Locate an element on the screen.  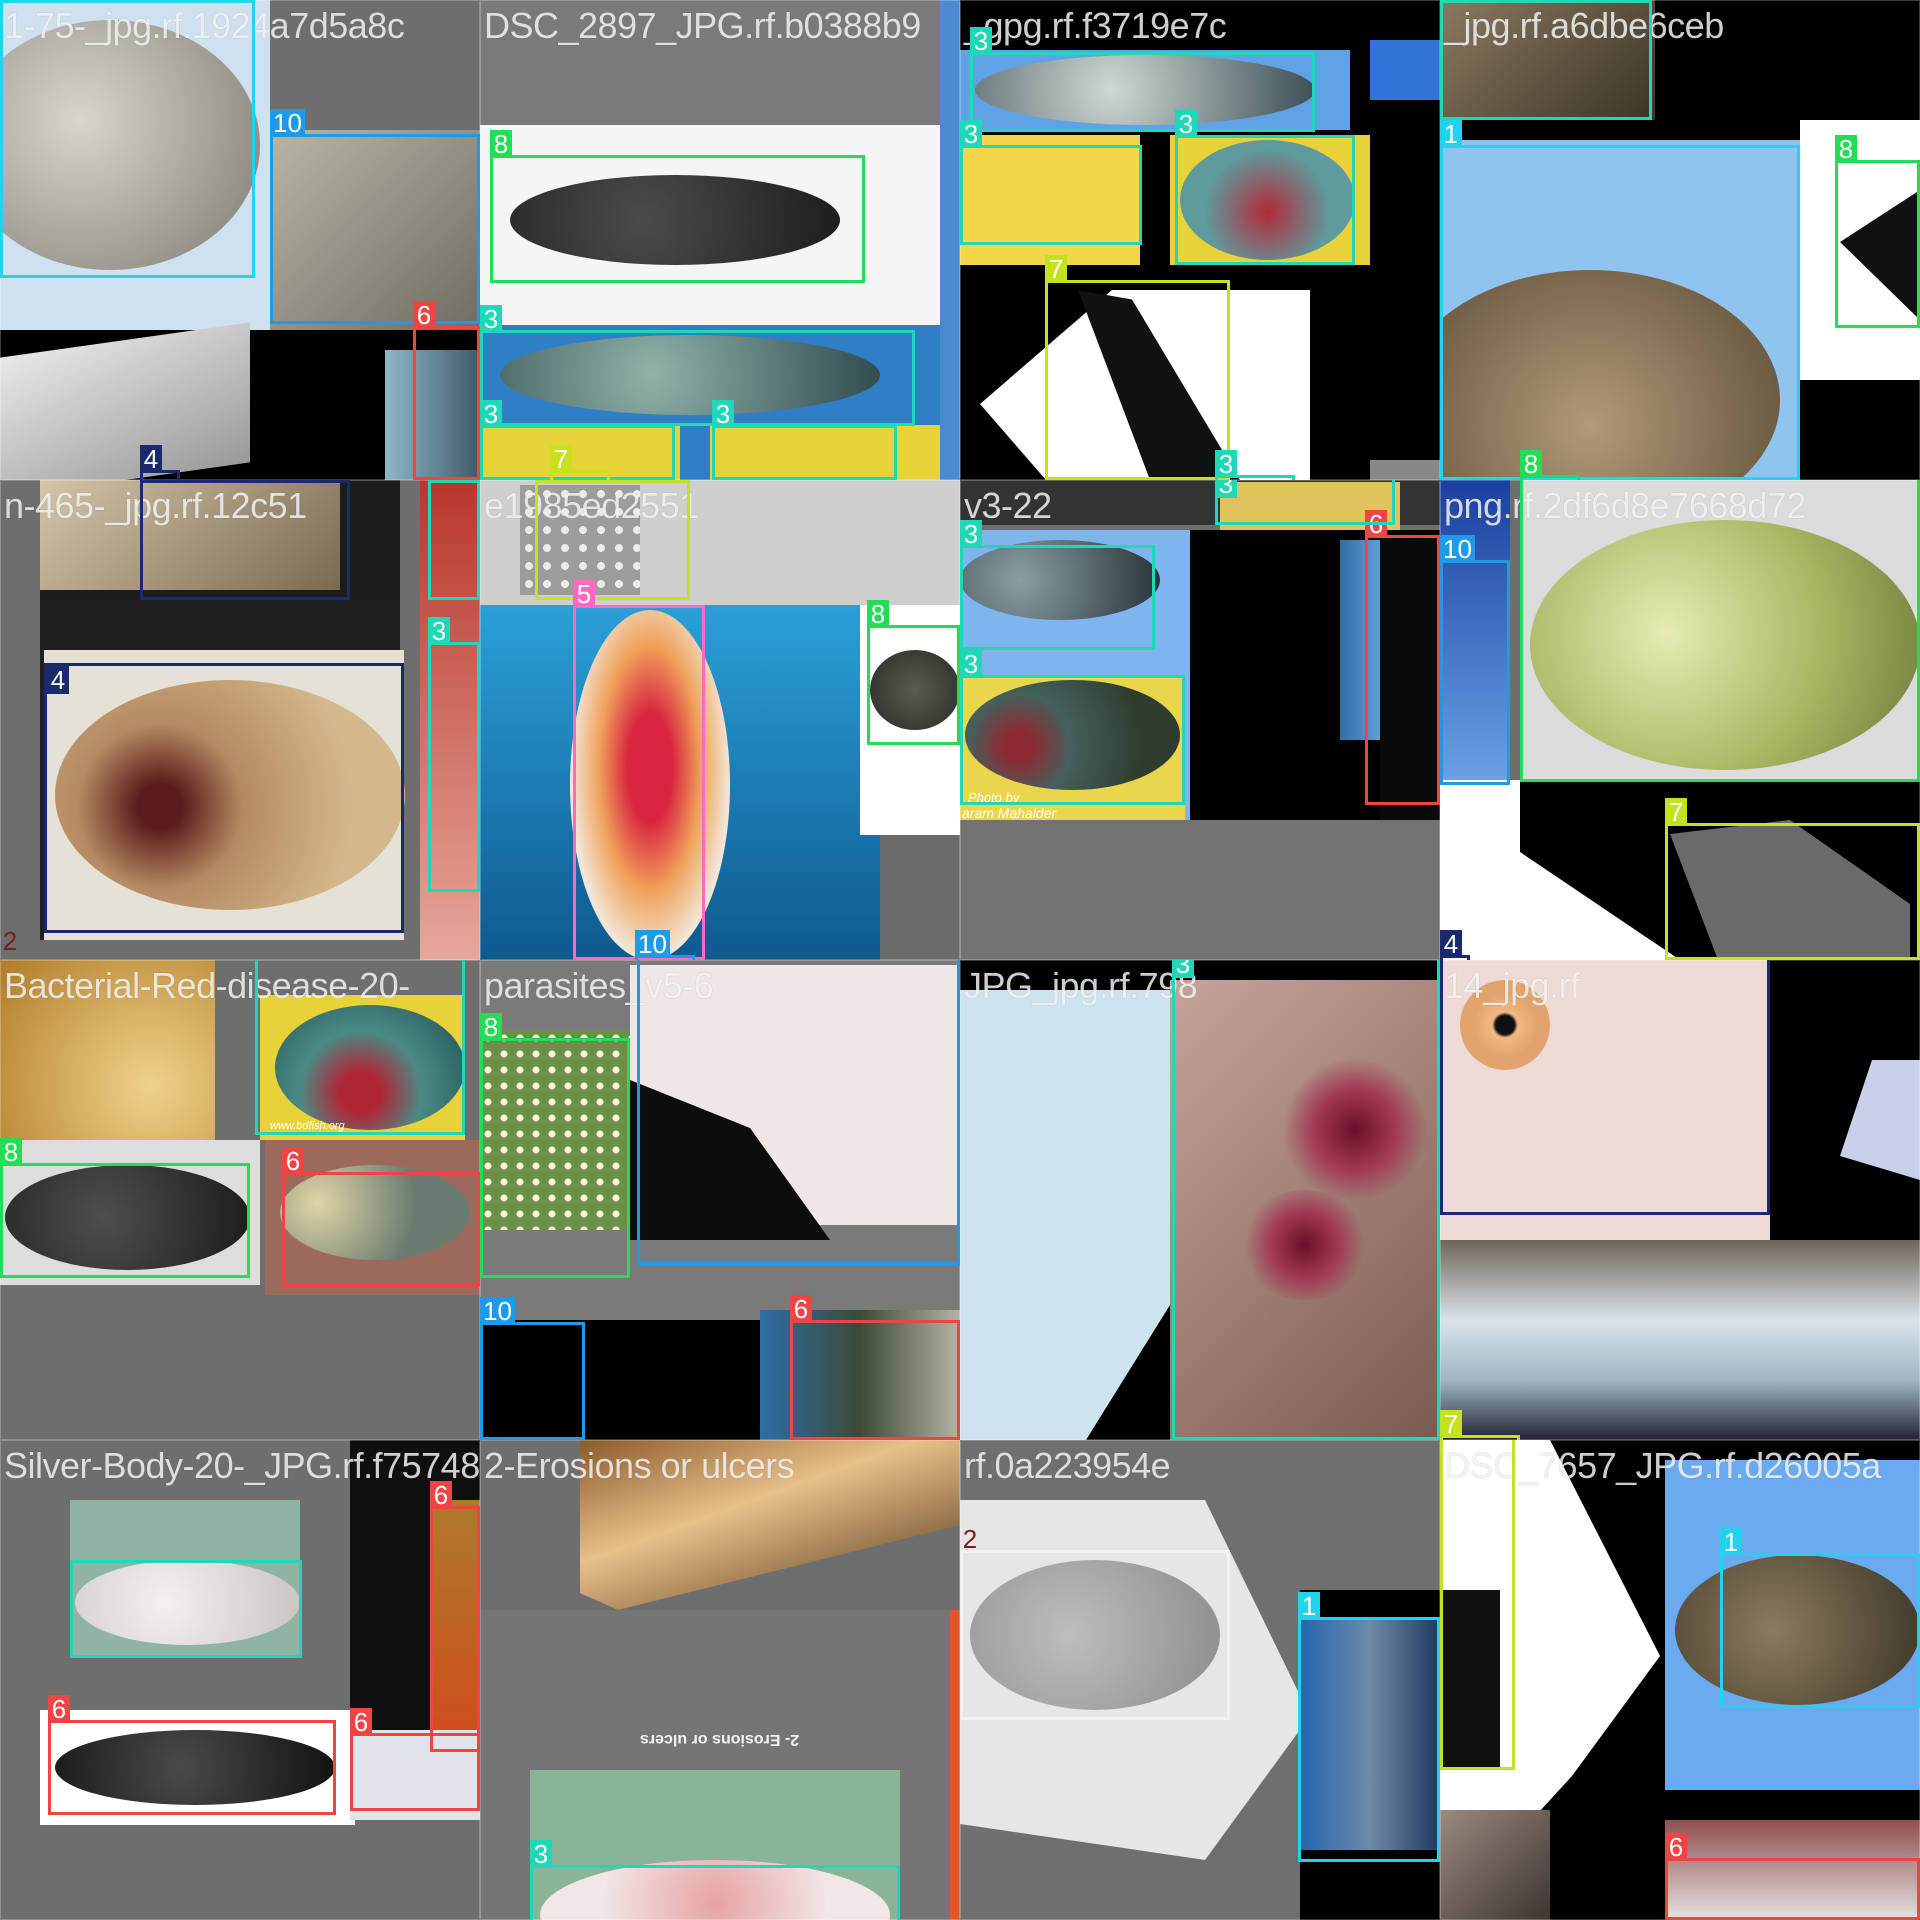
mosaic-cell: png.rf.2df6d8e7668d72 10 7 4 is located at coordinates (1680, 720).